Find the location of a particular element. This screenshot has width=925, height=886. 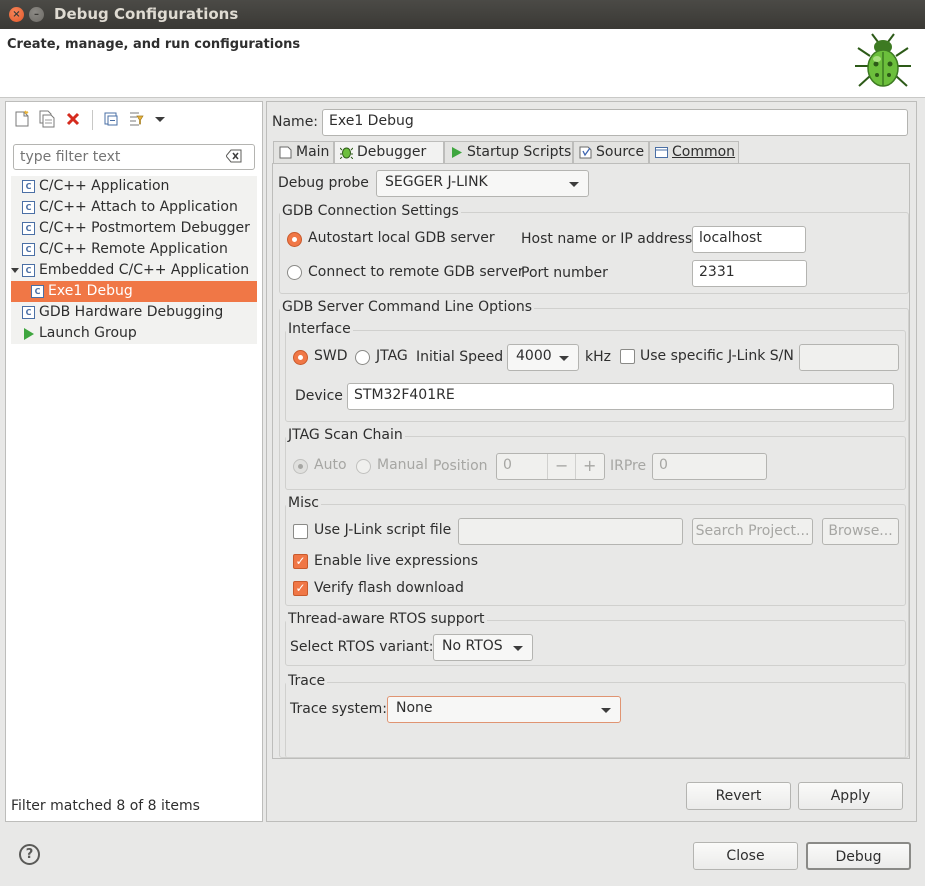

jtag-radio is located at coordinates (362, 357).